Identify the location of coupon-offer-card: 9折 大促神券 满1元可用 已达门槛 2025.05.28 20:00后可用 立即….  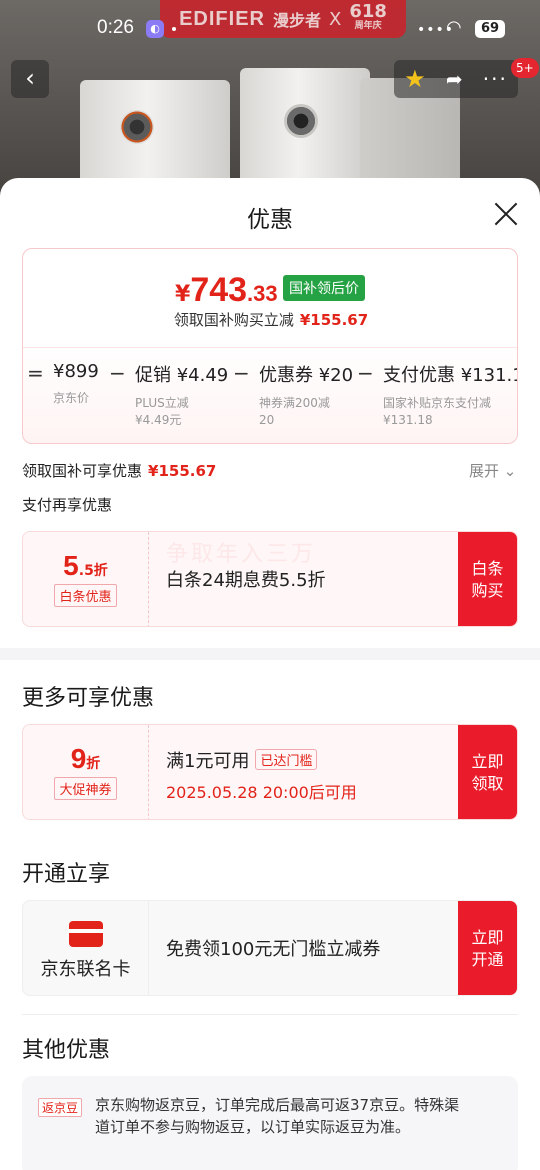
(270, 772).